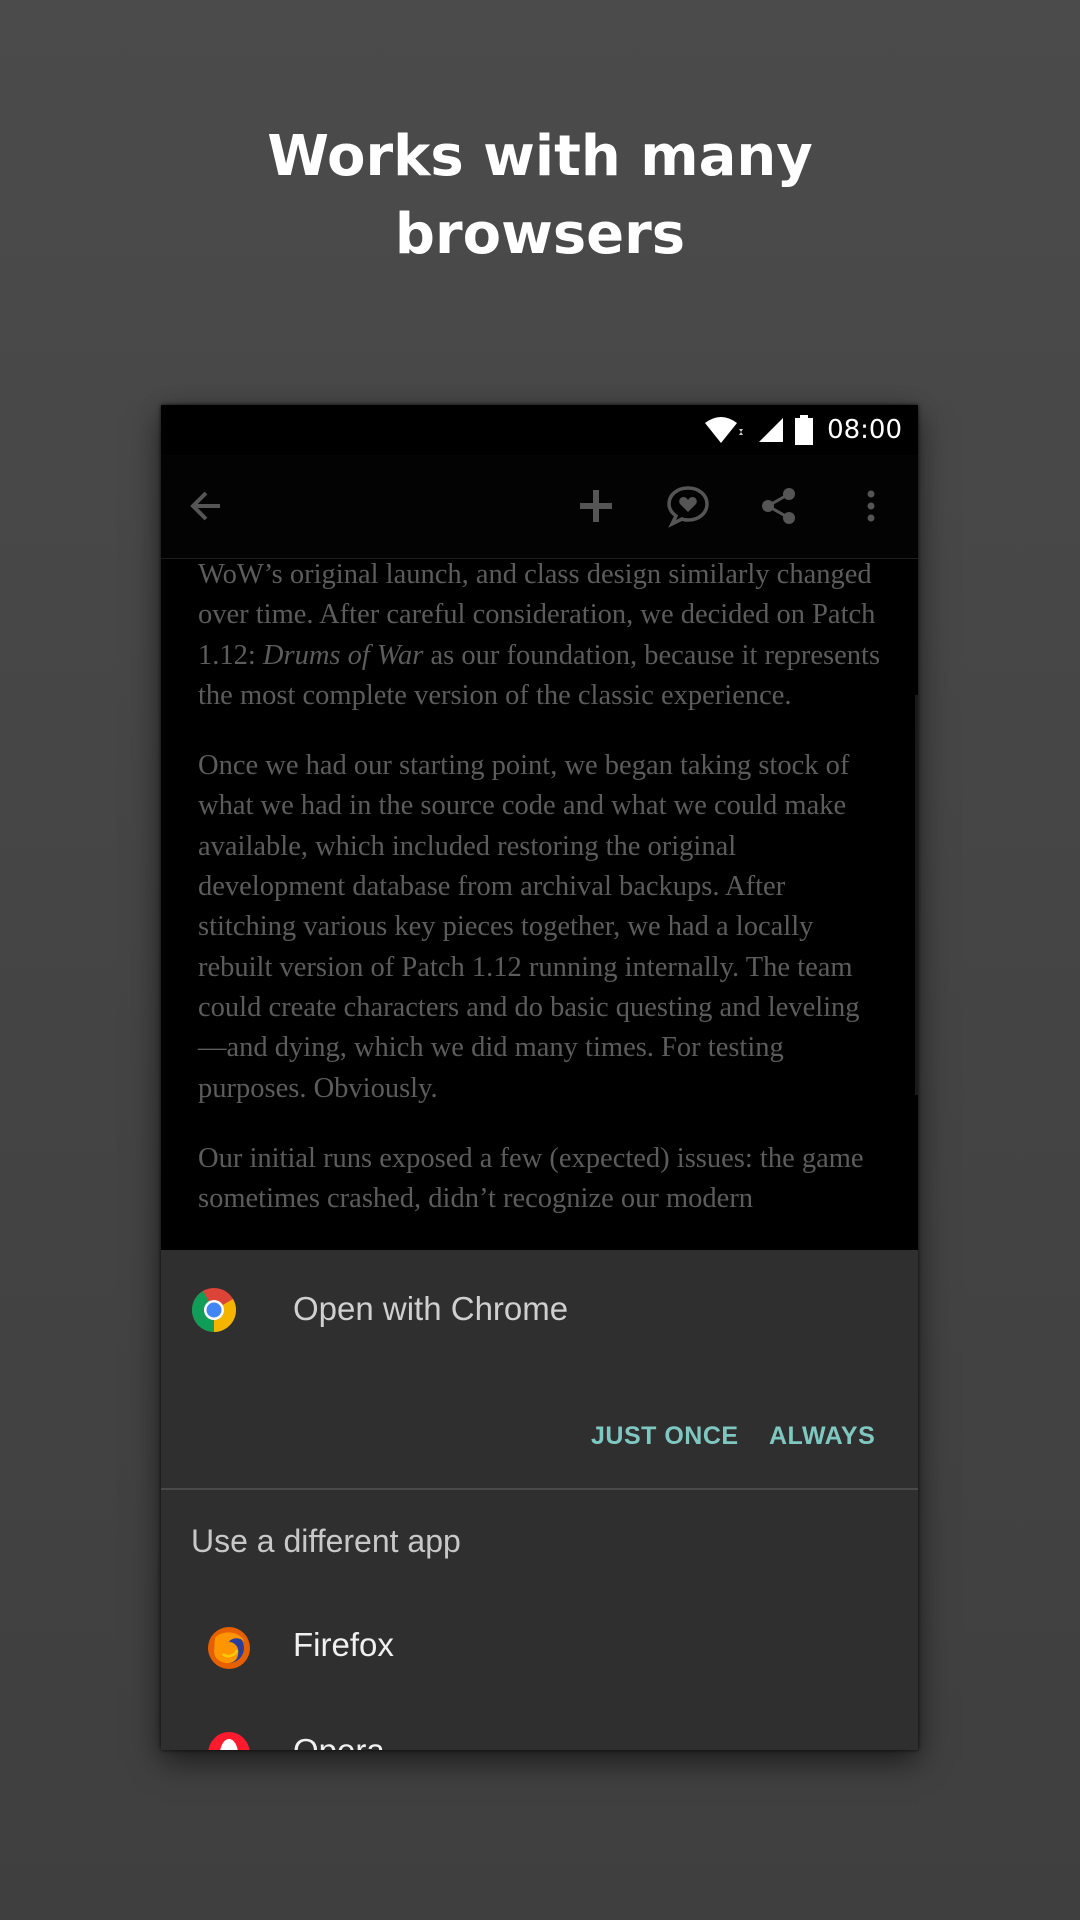 The image size is (1080, 1920). What do you see at coordinates (229, 1648) in the screenshot?
I see `firefox-icon` at bounding box center [229, 1648].